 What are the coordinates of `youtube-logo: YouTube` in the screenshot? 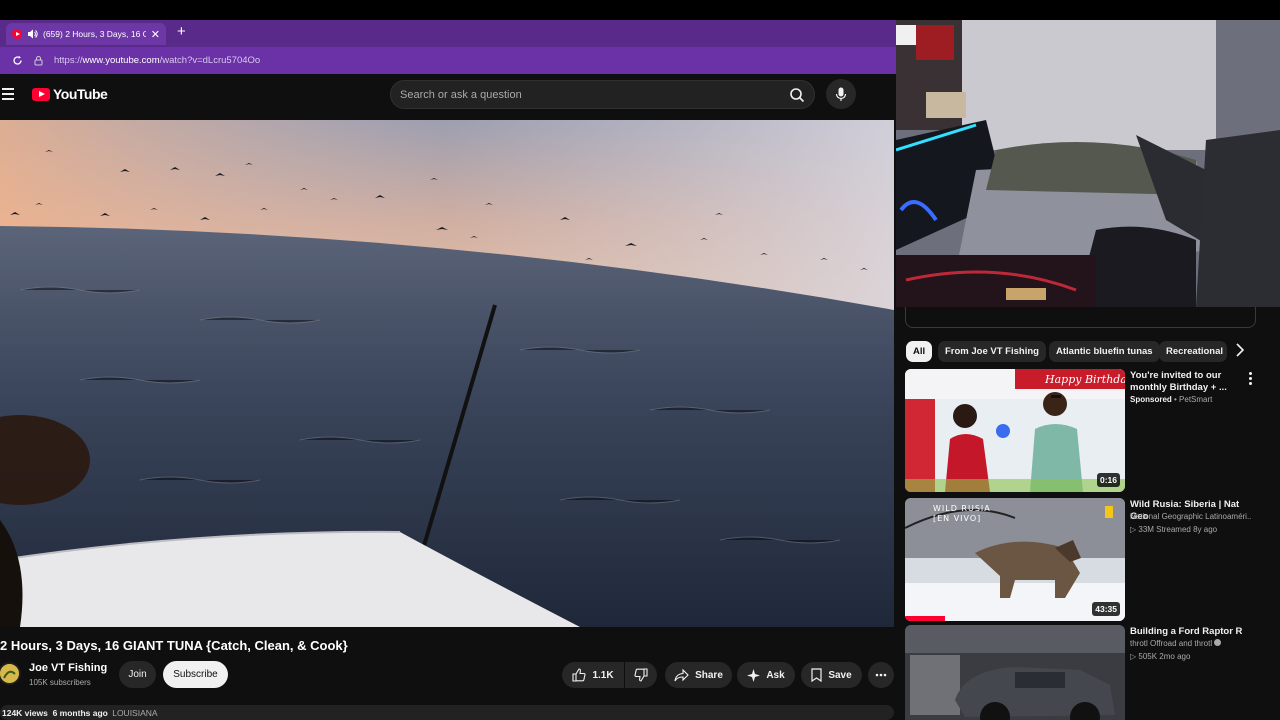 It's located at (70, 94).